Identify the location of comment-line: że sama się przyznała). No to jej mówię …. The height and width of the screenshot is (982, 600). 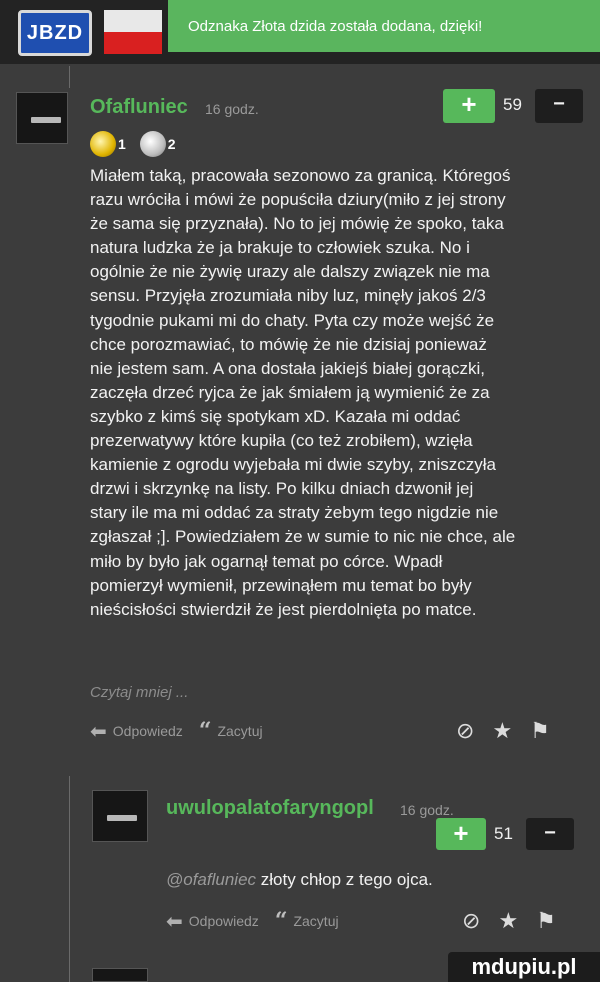
(297, 224).